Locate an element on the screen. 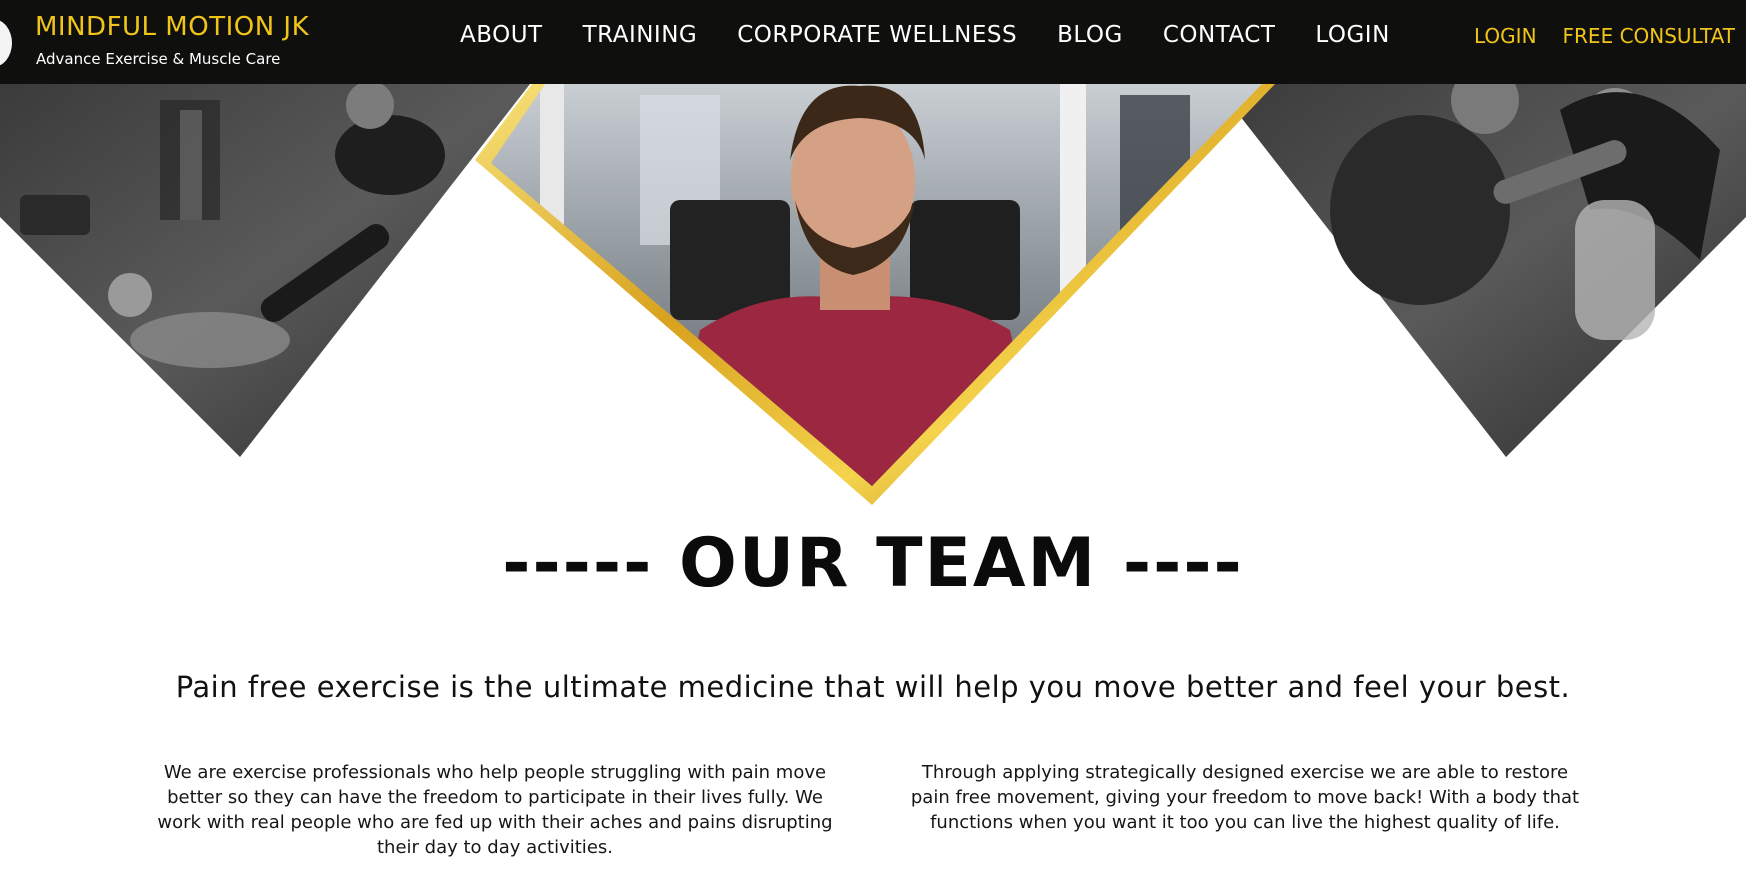 This screenshot has height=873, width=1746. brand-subtitle: Advance Exercise & Muscle Care is located at coordinates (158, 59).